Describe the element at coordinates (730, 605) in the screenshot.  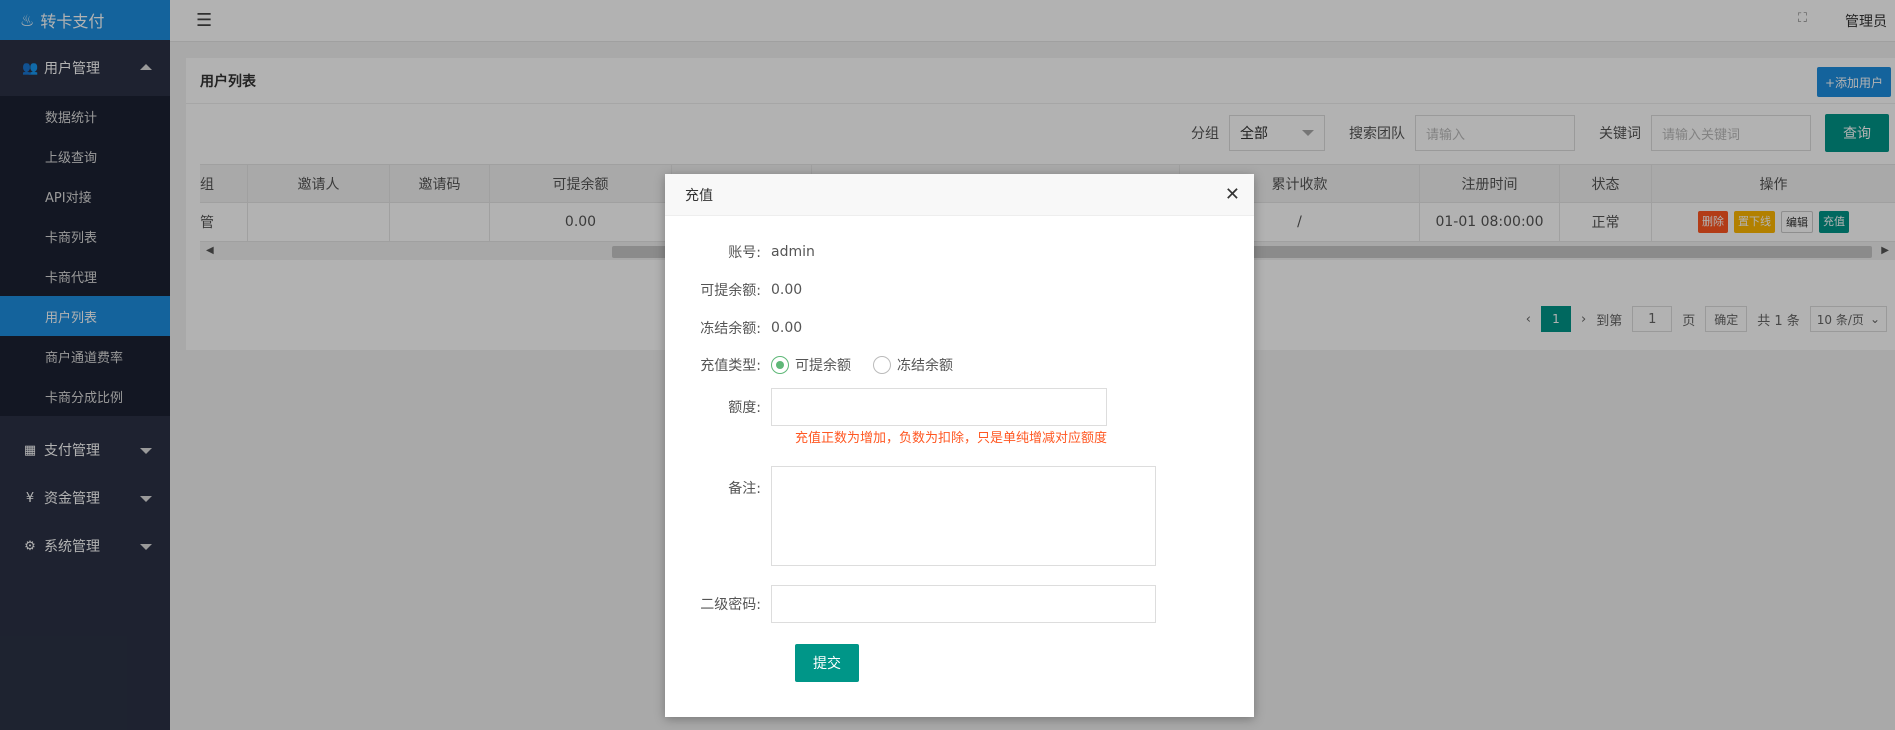
I see `password-label: 二级密码:` at that location.